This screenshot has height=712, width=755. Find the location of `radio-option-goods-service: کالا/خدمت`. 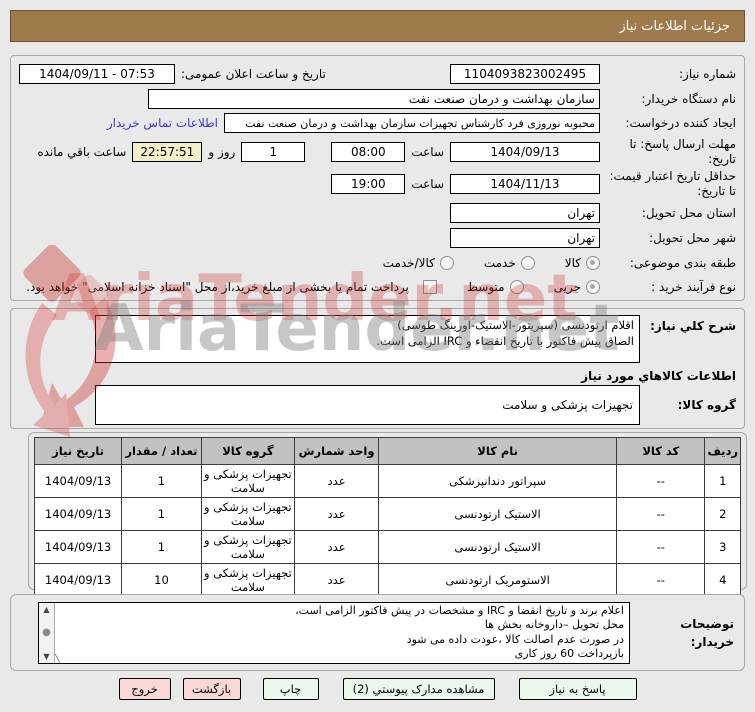

radio-option-goods-service: کالا/خدمت is located at coordinates (418, 263).